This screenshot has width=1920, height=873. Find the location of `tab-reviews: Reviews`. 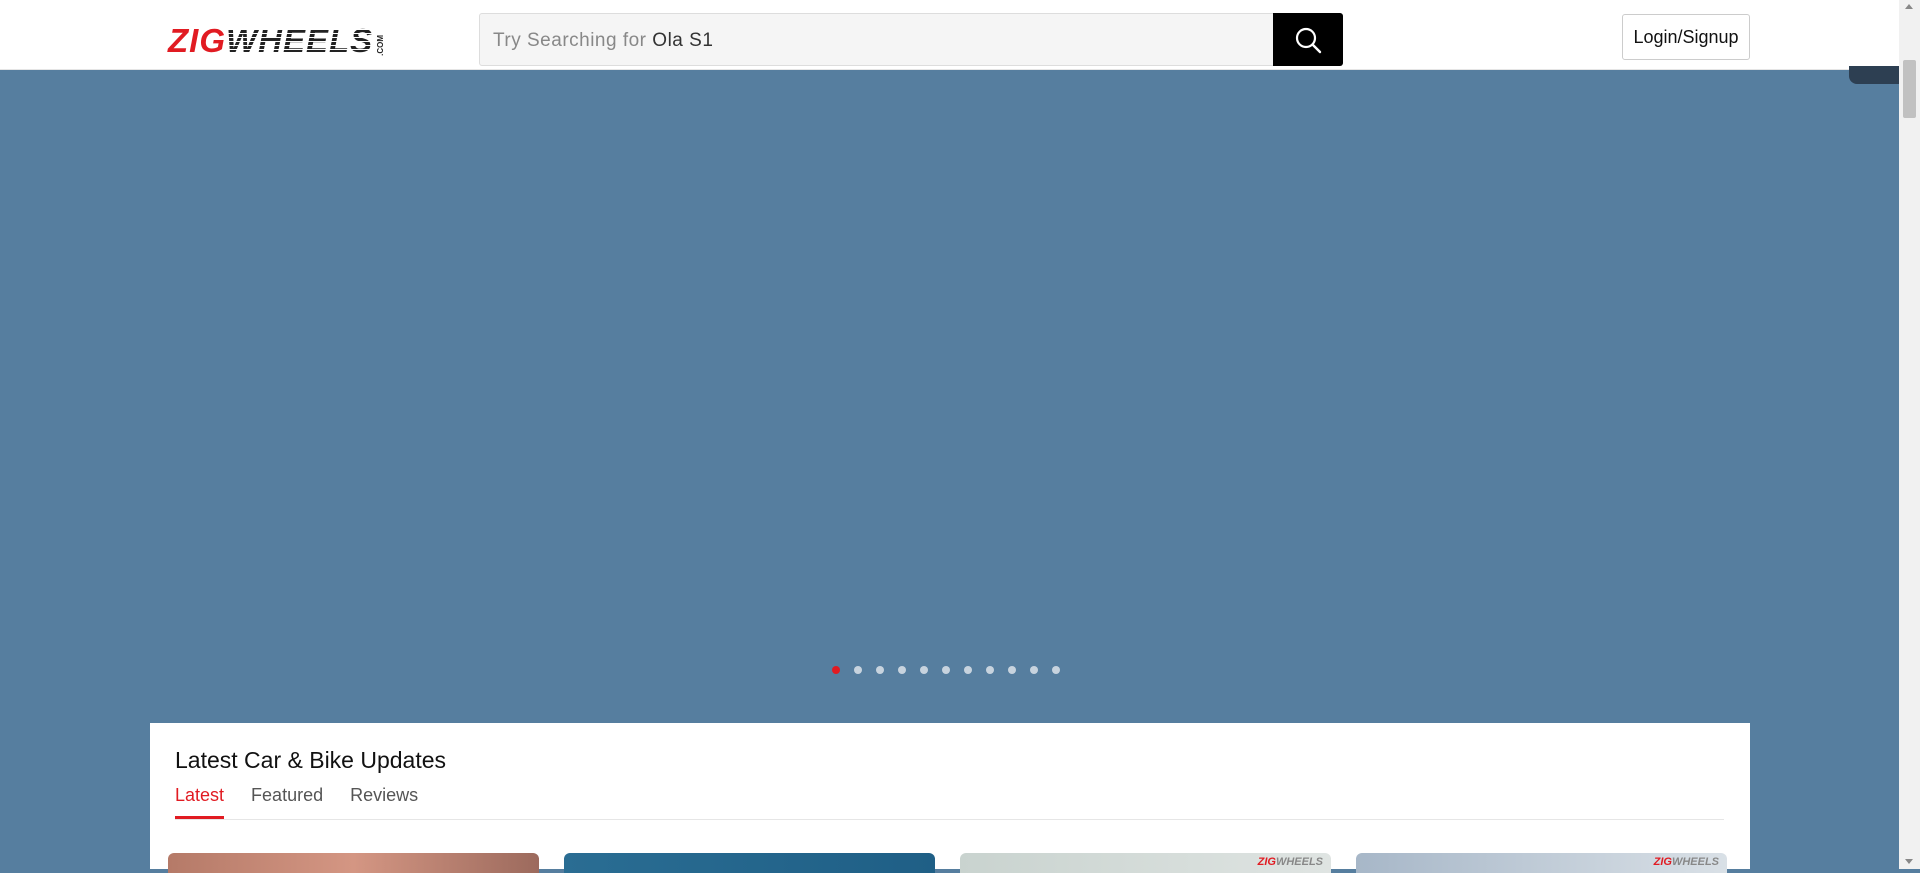

tab-reviews: Reviews is located at coordinates (384, 802).